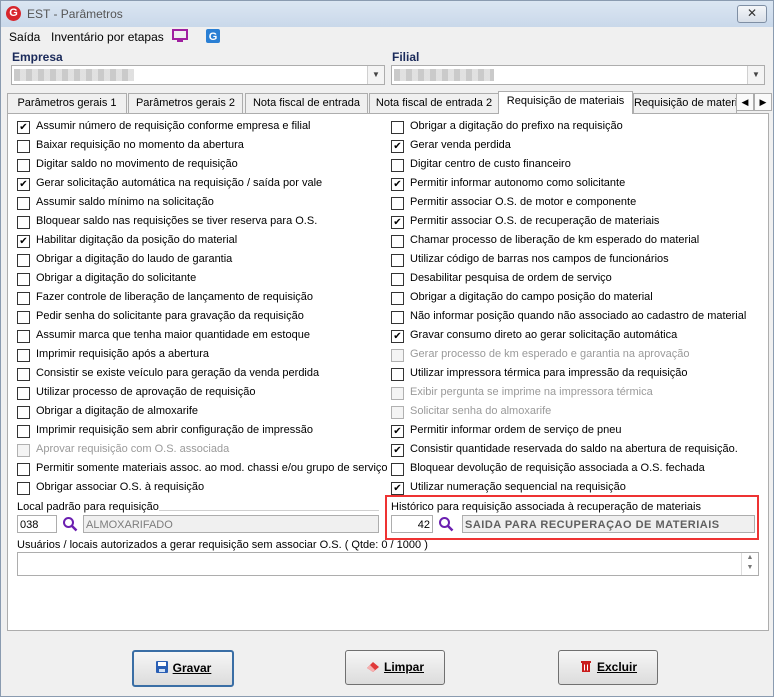 This screenshot has height=697, width=774. Describe the element at coordinates (116, 278) in the screenshot. I see `checkbox-label: Obrigar a digitação do solicitante` at that location.